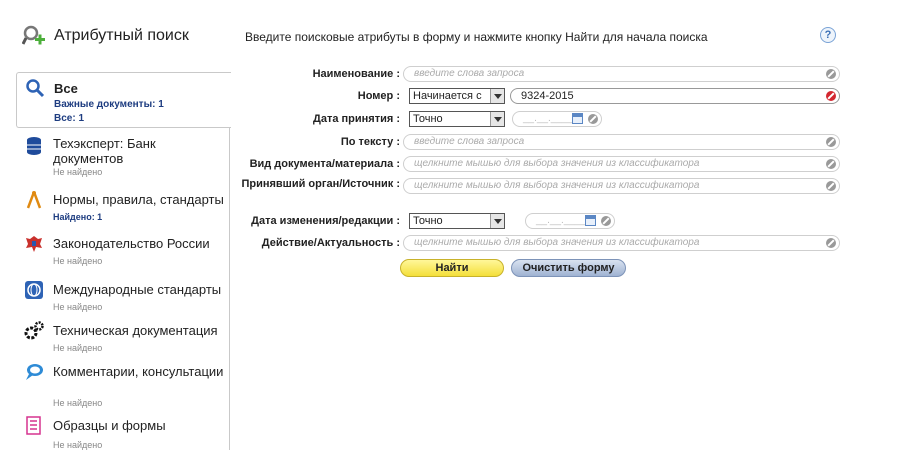 The height and width of the screenshot is (450, 922). Describe the element at coordinates (104, 151) in the screenshot. I see `sidebar-item-label: Техэксперт: Банк документов` at that location.